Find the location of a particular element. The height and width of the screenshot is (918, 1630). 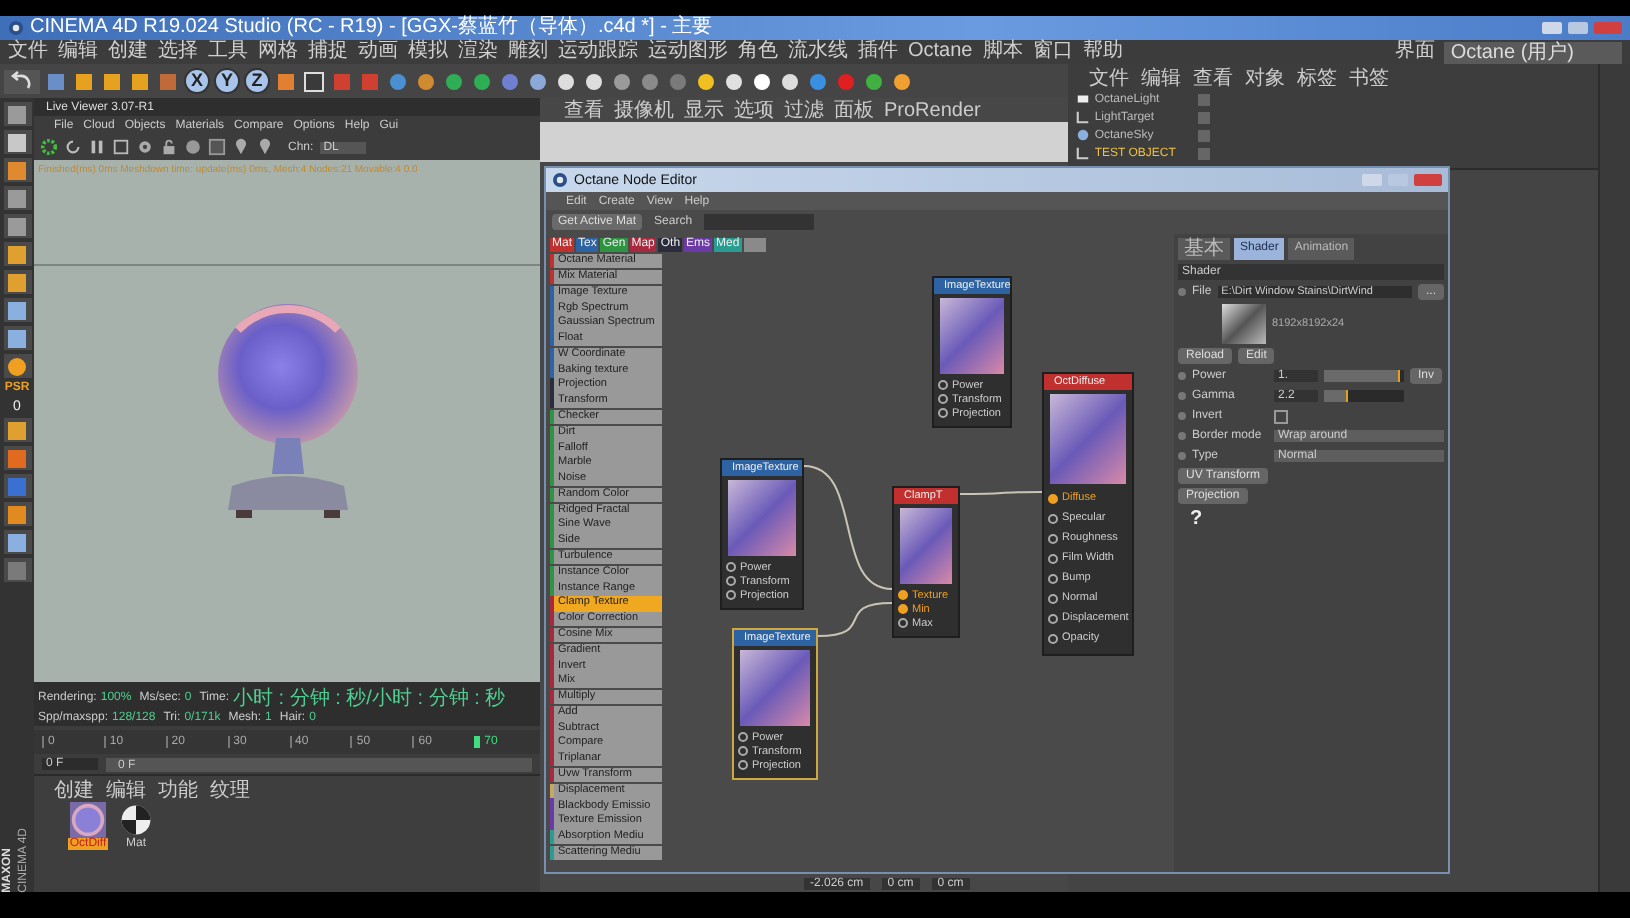

lock-icon is located at coordinates (169, 147).